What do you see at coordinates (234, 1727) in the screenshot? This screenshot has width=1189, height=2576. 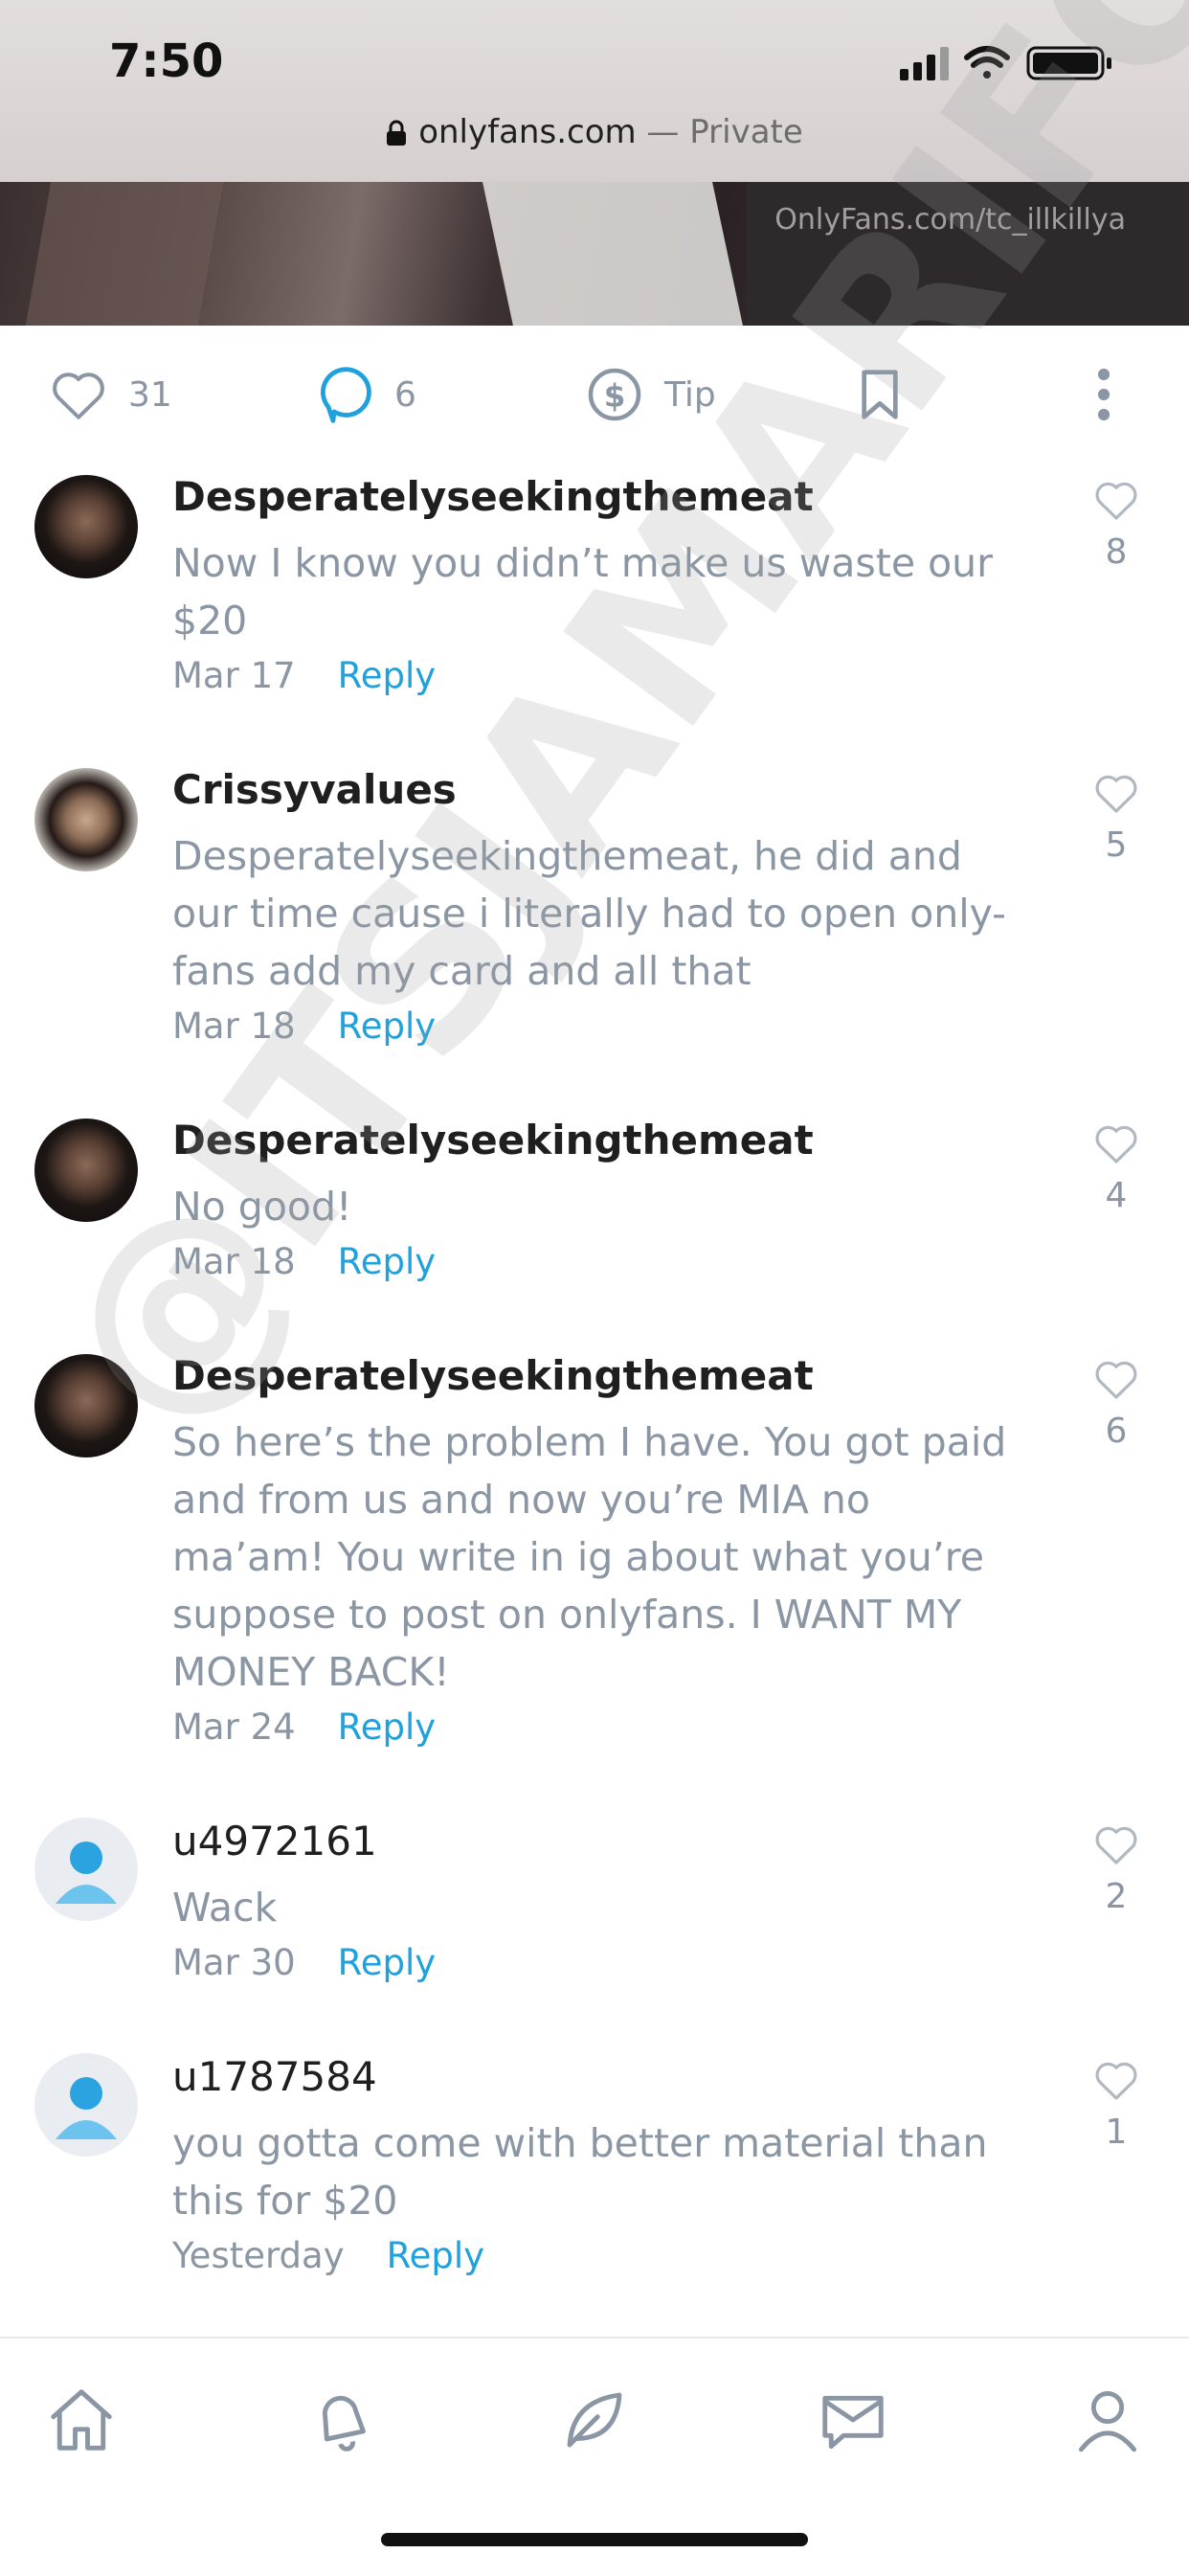 I see `comment-date: Mar 24` at bounding box center [234, 1727].